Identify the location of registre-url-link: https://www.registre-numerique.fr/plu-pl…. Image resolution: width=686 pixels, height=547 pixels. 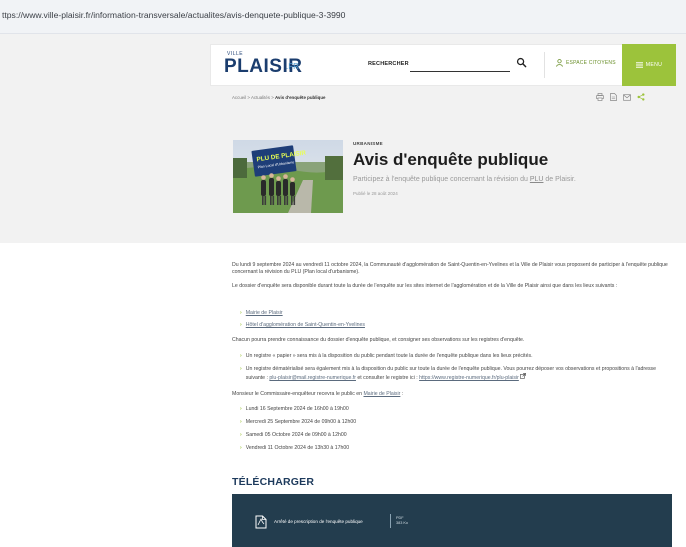
(469, 378).